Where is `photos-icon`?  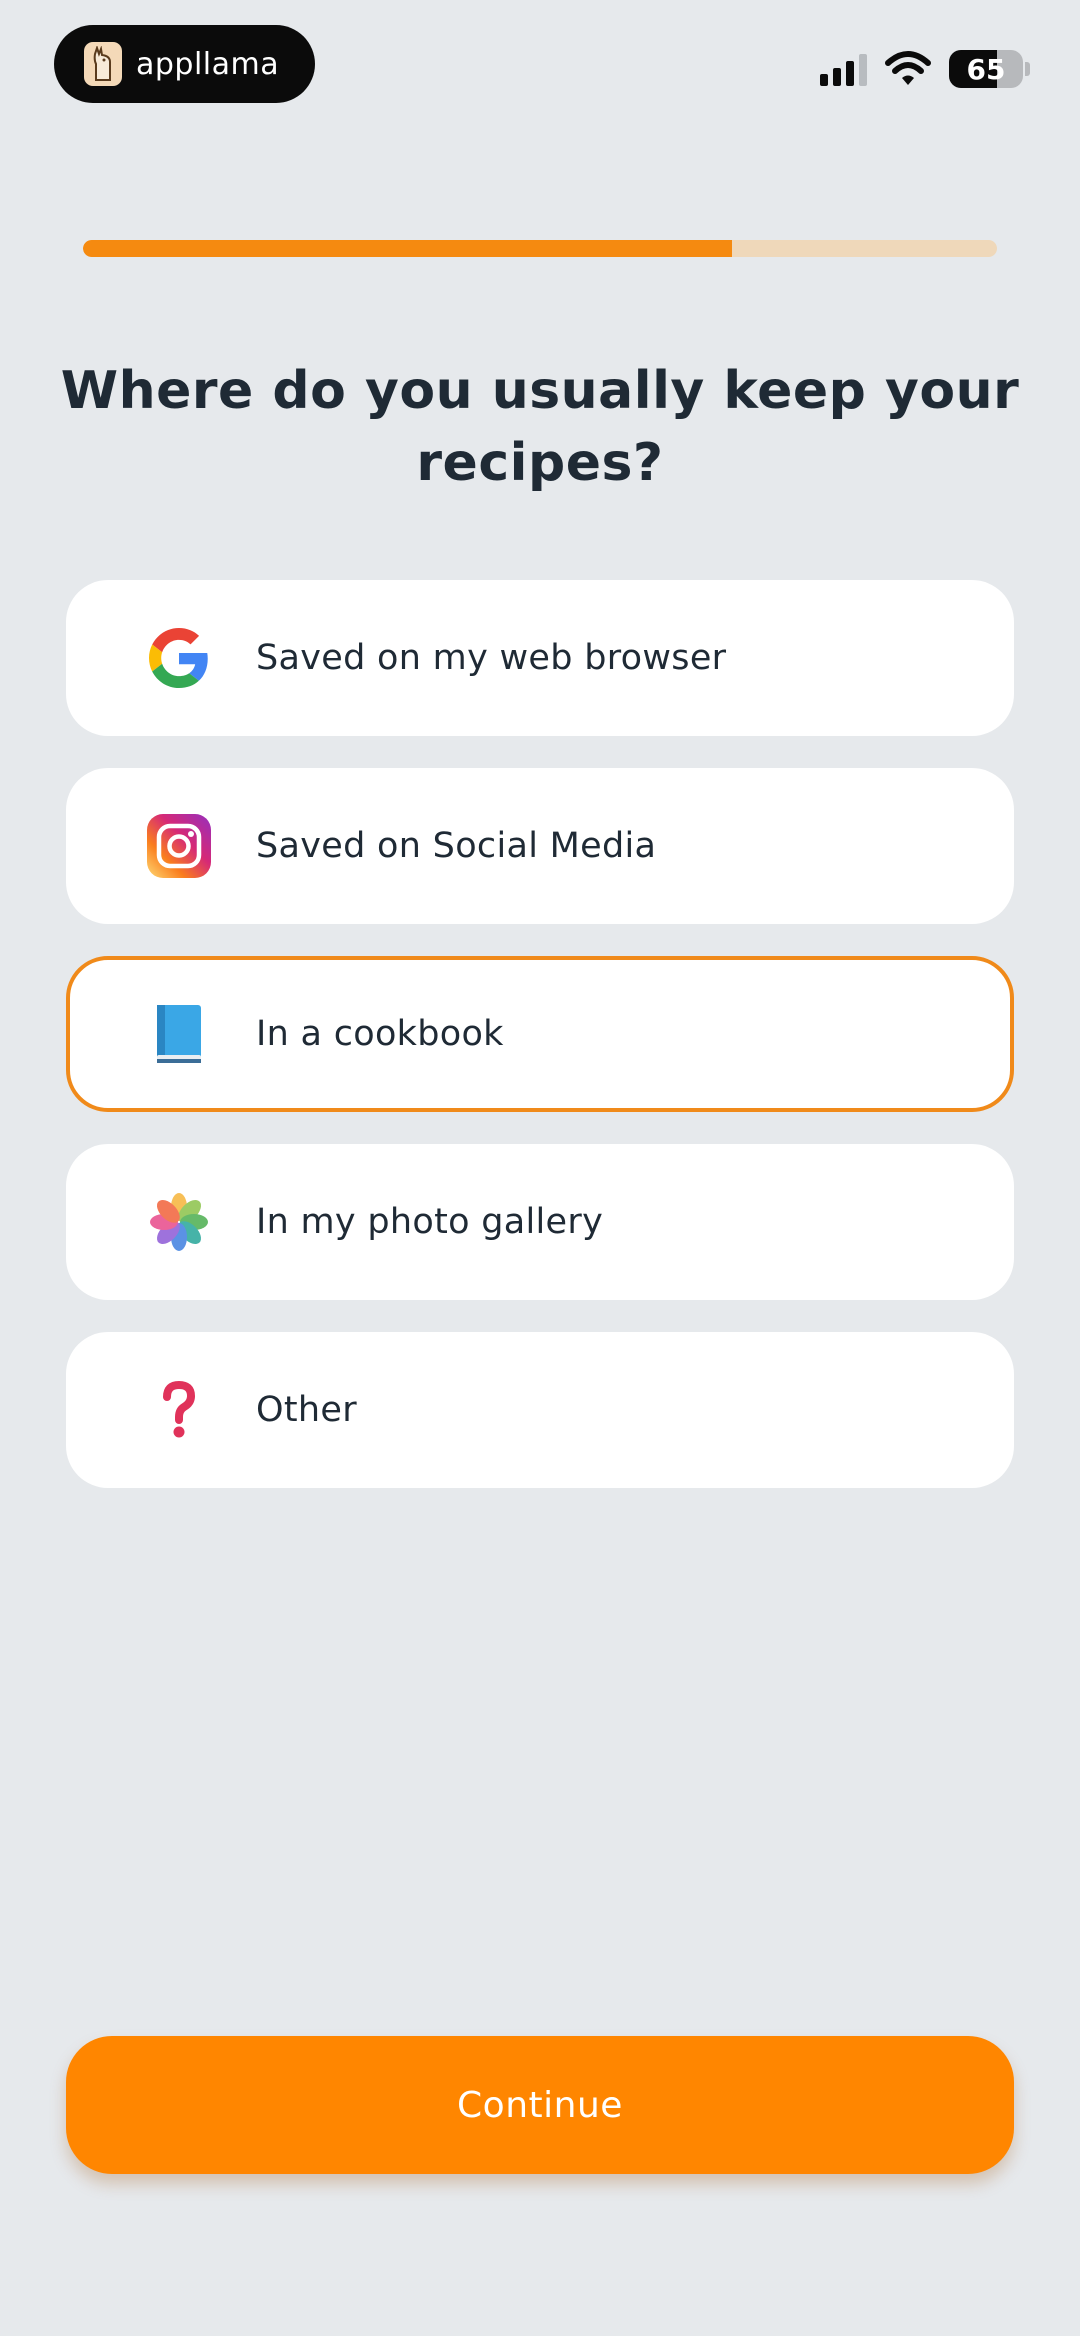
photos-icon is located at coordinates (179, 1222).